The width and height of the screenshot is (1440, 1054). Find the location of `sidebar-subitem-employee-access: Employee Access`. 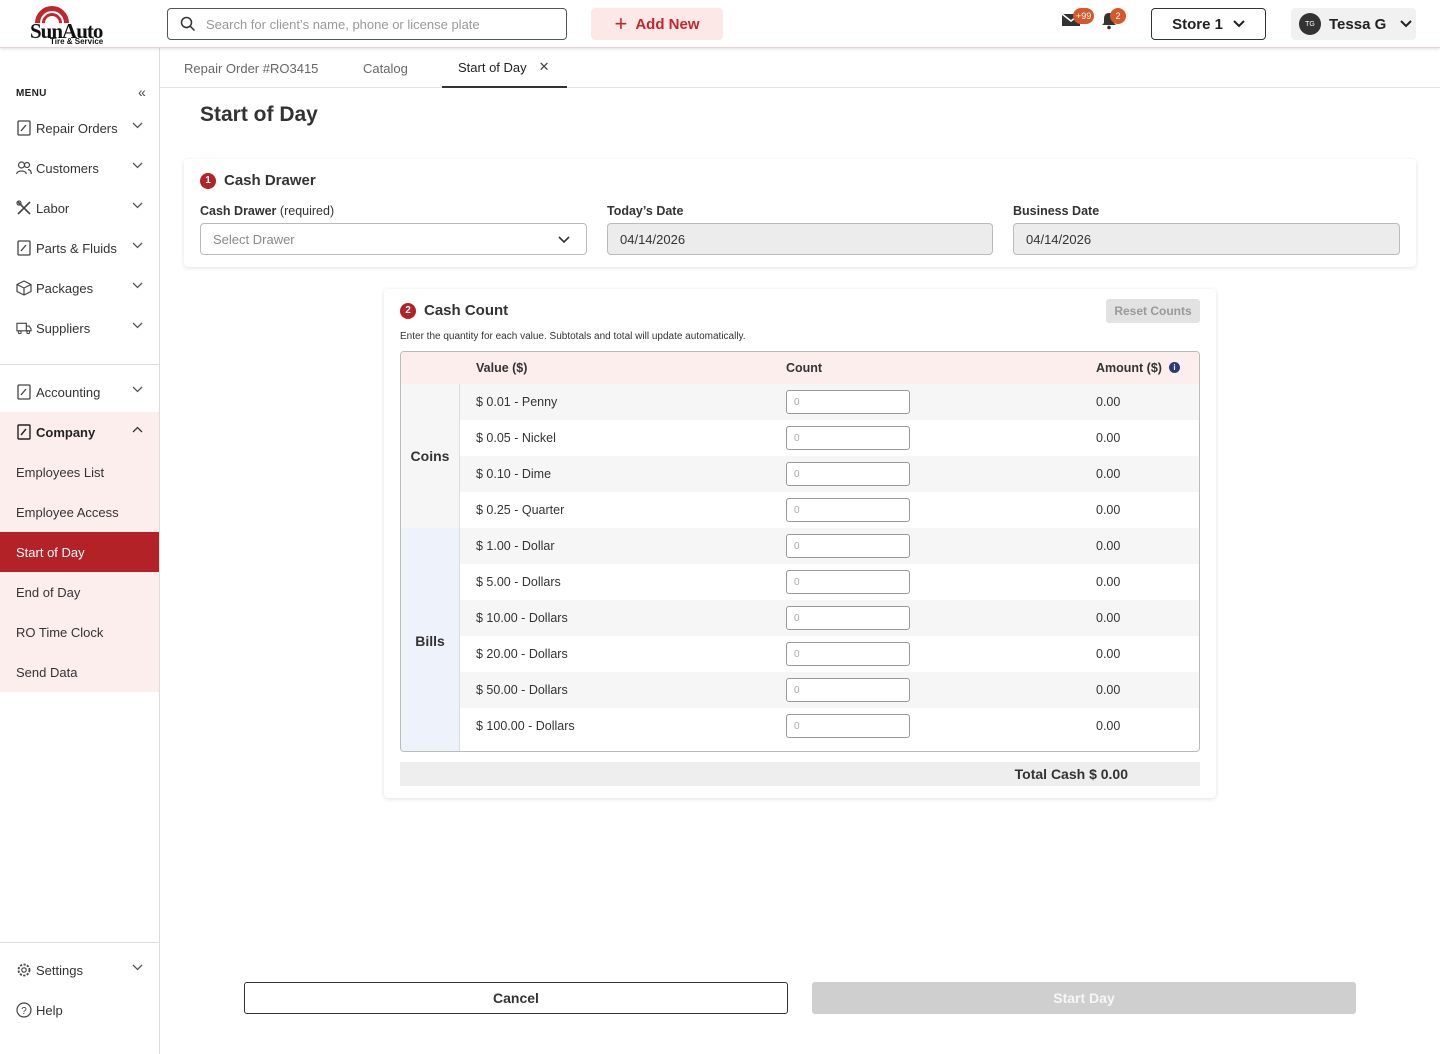

sidebar-subitem-employee-access: Employee Access is located at coordinates (79, 512).